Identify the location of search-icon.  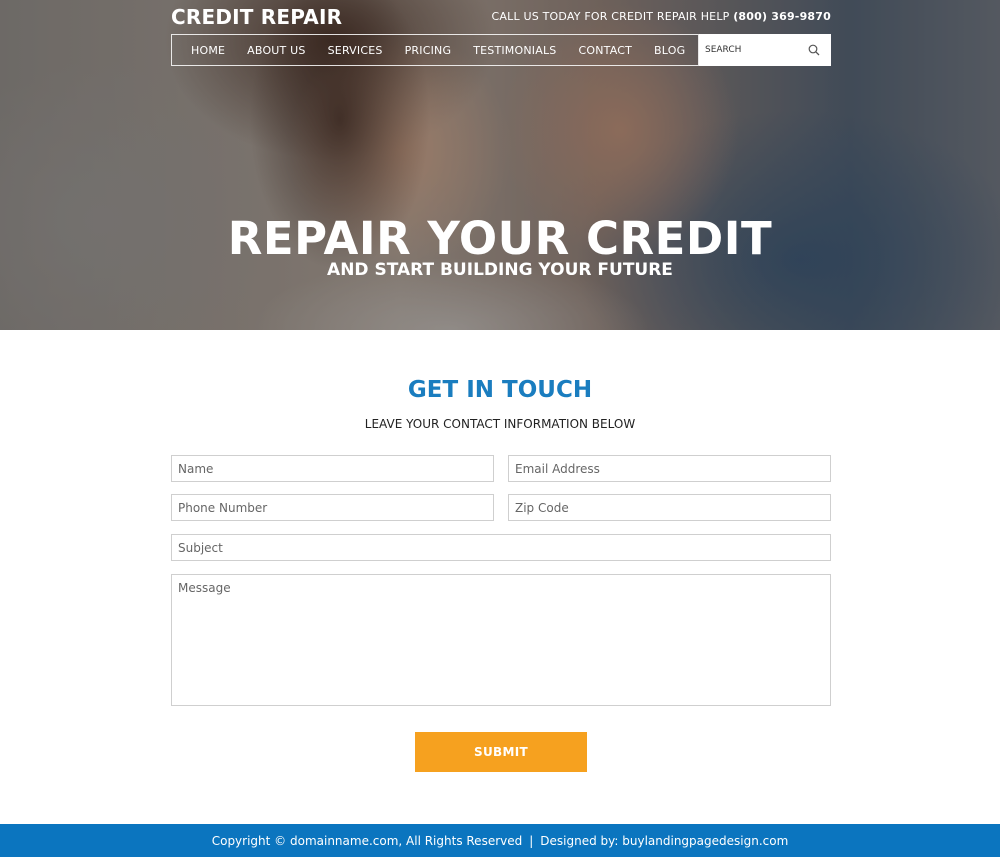
(814, 50).